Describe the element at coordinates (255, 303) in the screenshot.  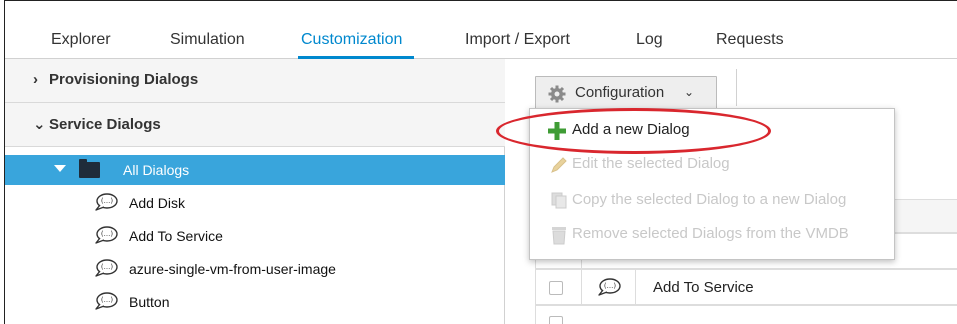
I see `tree-node-dialog: (...) Button` at that location.